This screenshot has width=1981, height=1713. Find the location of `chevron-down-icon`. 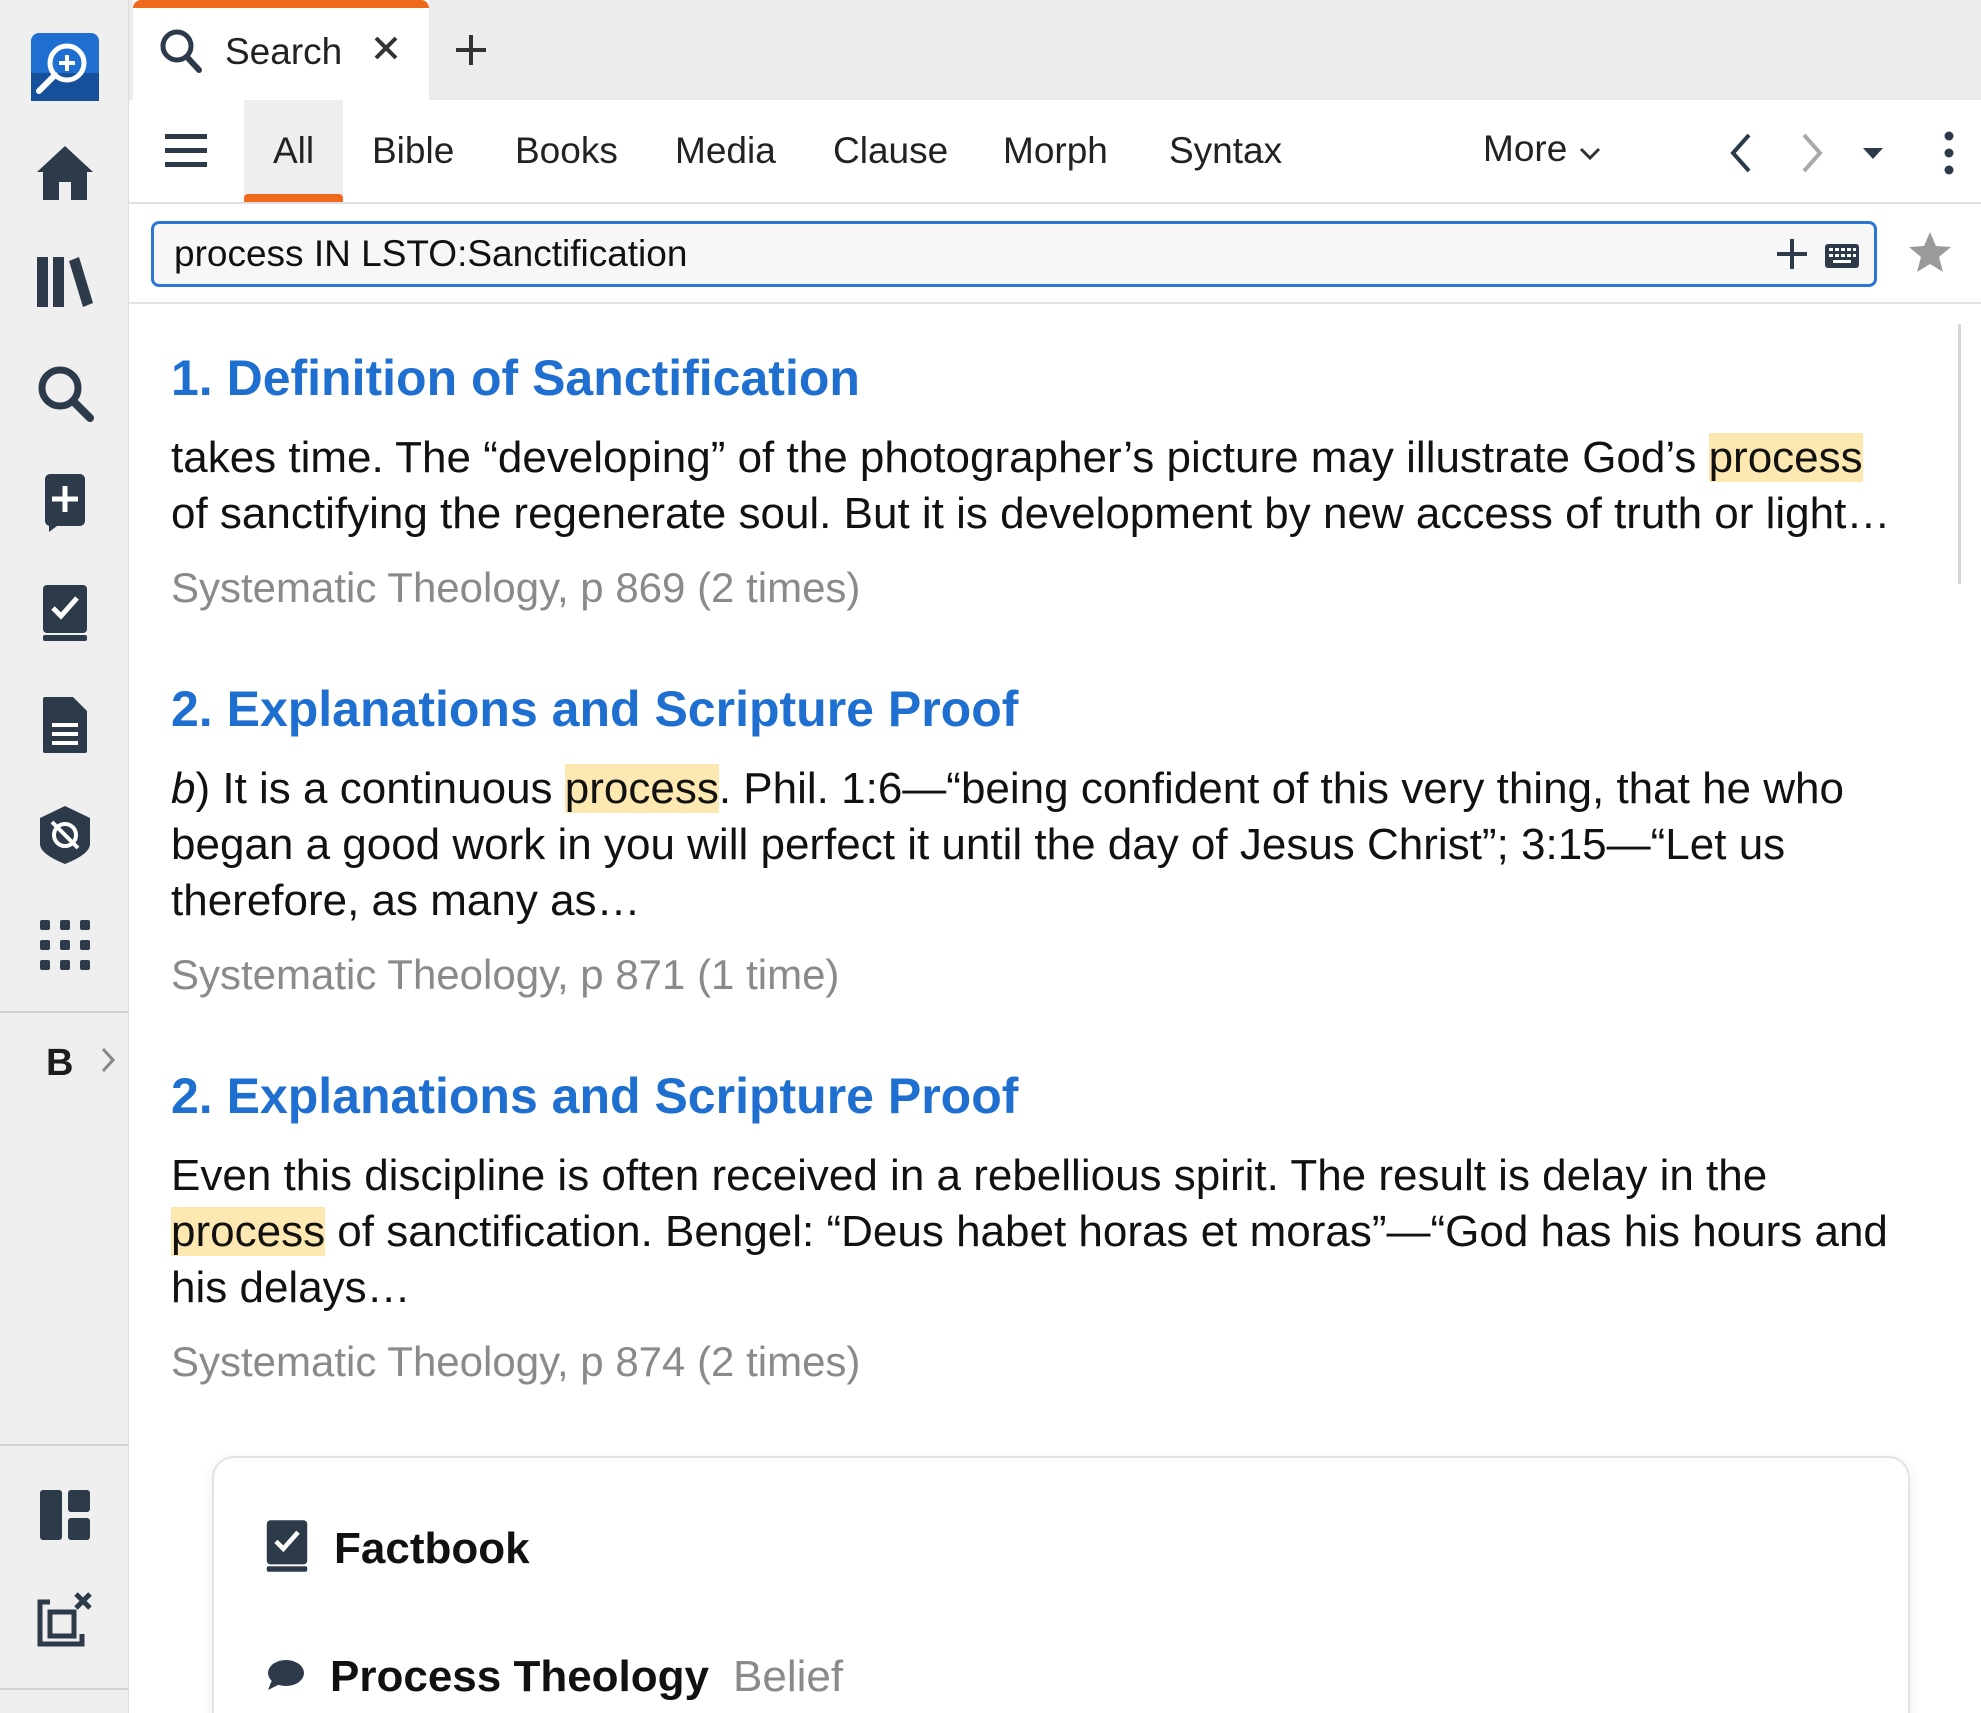

chevron-down-icon is located at coordinates (1590, 149).